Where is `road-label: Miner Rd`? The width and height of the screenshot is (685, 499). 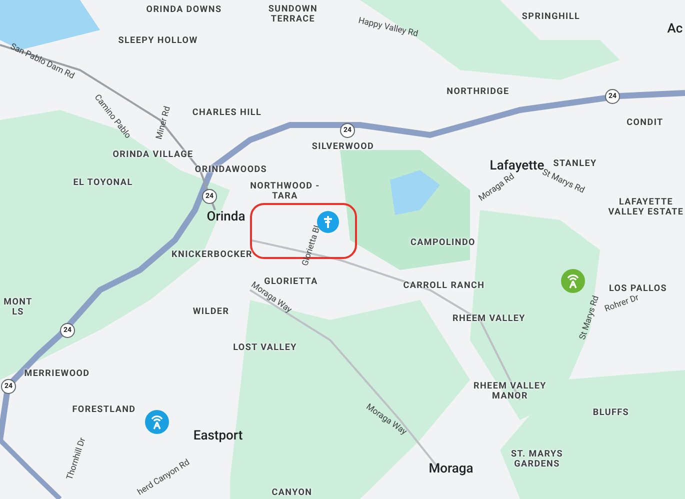 road-label: Miner Rd is located at coordinates (163, 123).